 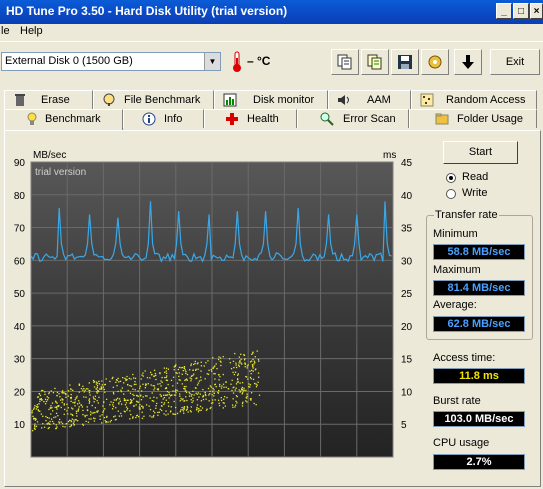 What do you see at coordinates (345, 62) in the screenshot?
I see `copy-info-button` at bounding box center [345, 62].